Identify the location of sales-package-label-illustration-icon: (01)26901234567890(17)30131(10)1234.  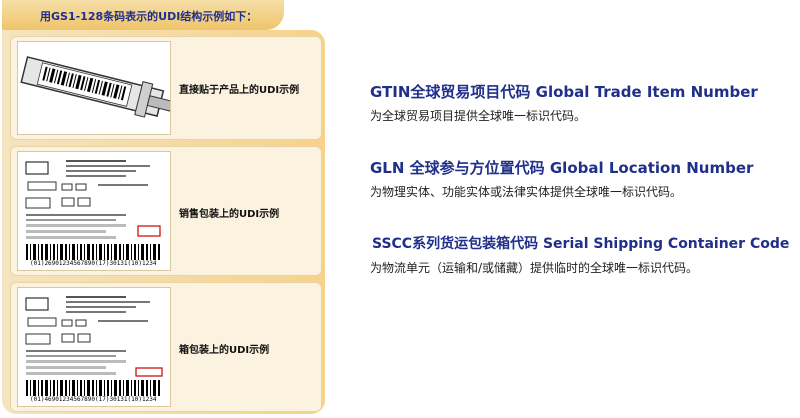
(94, 211).